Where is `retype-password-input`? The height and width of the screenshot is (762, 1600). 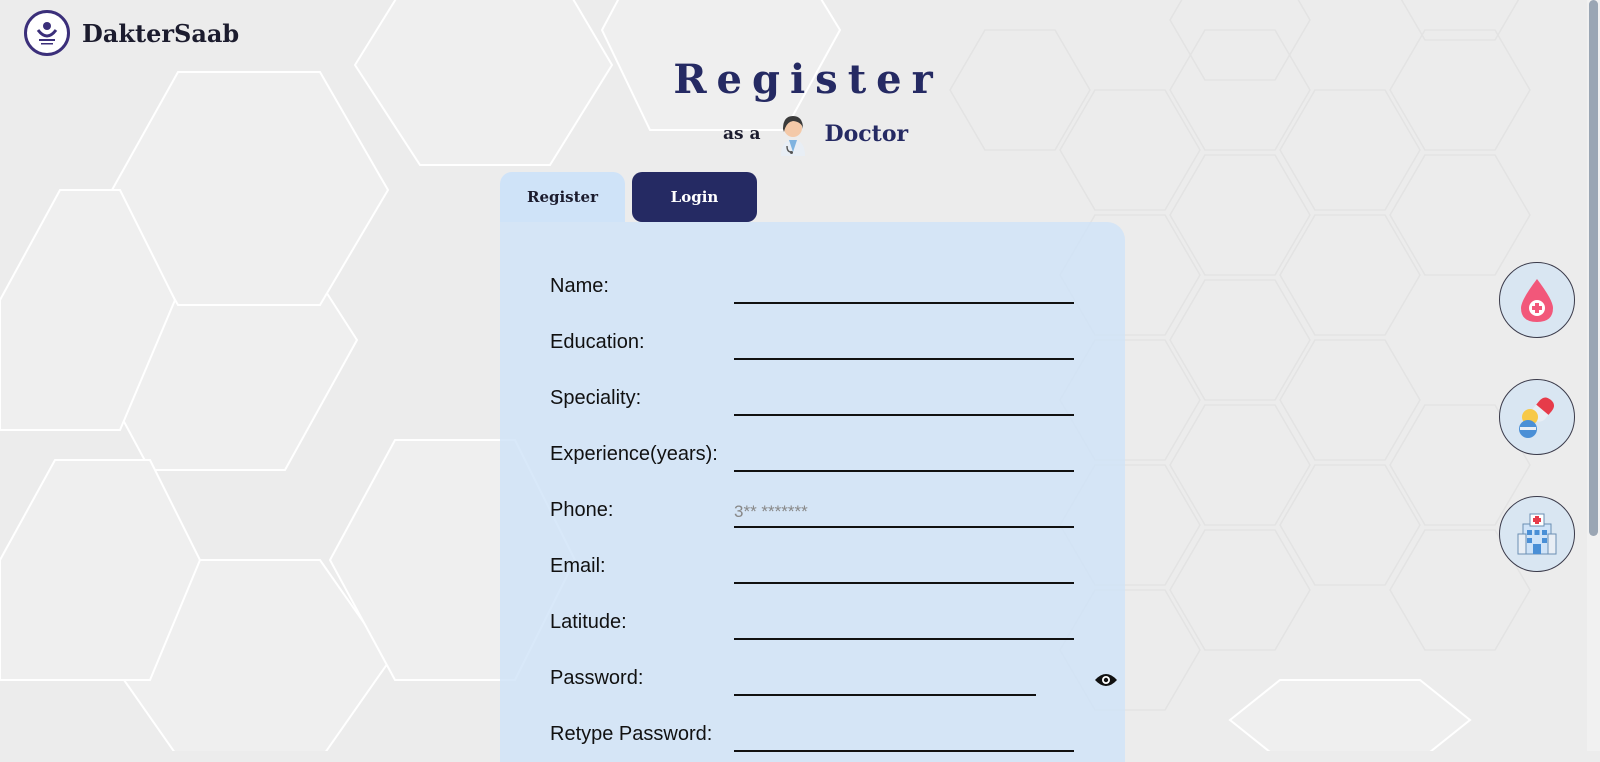
retype-password-input is located at coordinates (904, 737).